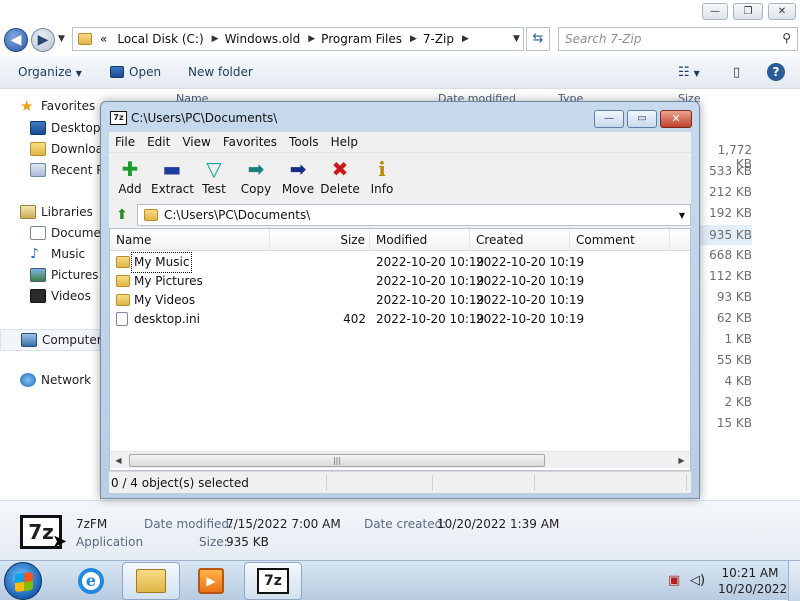 This screenshot has width=800, height=601. I want to click on 7zip-title-bar: 7z C:\Users\PC\Documents\ — ▭ ✕, so click(400, 117).